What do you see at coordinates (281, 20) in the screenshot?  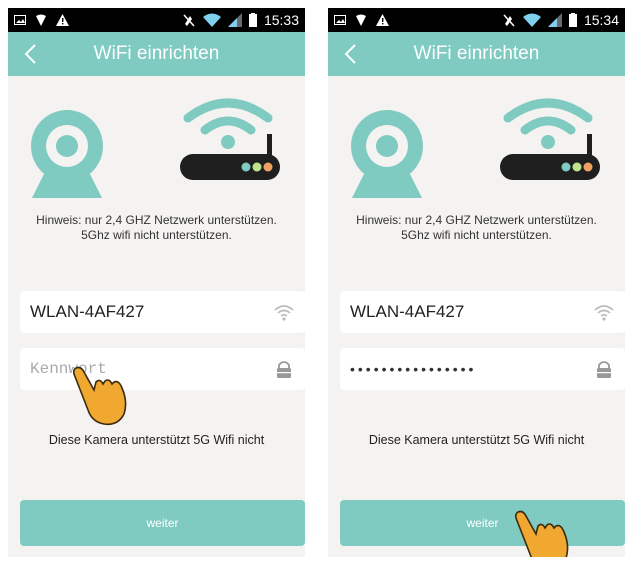 I see `status-time: 15:33` at bounding box center [281, 20].